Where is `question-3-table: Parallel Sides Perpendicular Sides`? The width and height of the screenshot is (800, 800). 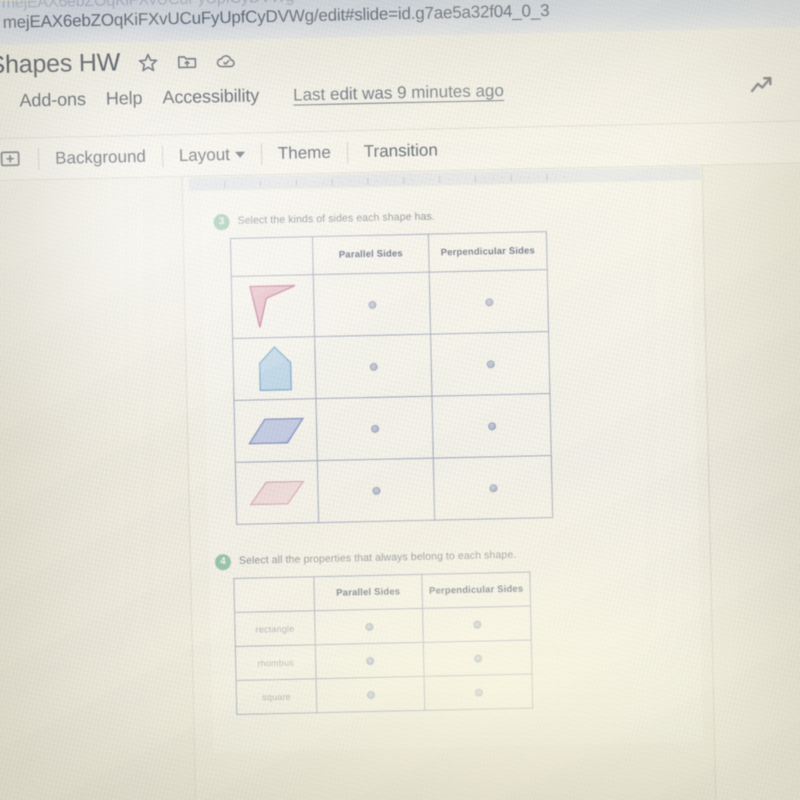 question-3-table: Parallel Sides Perpendicular Sides is located at coordinates (391, 378).